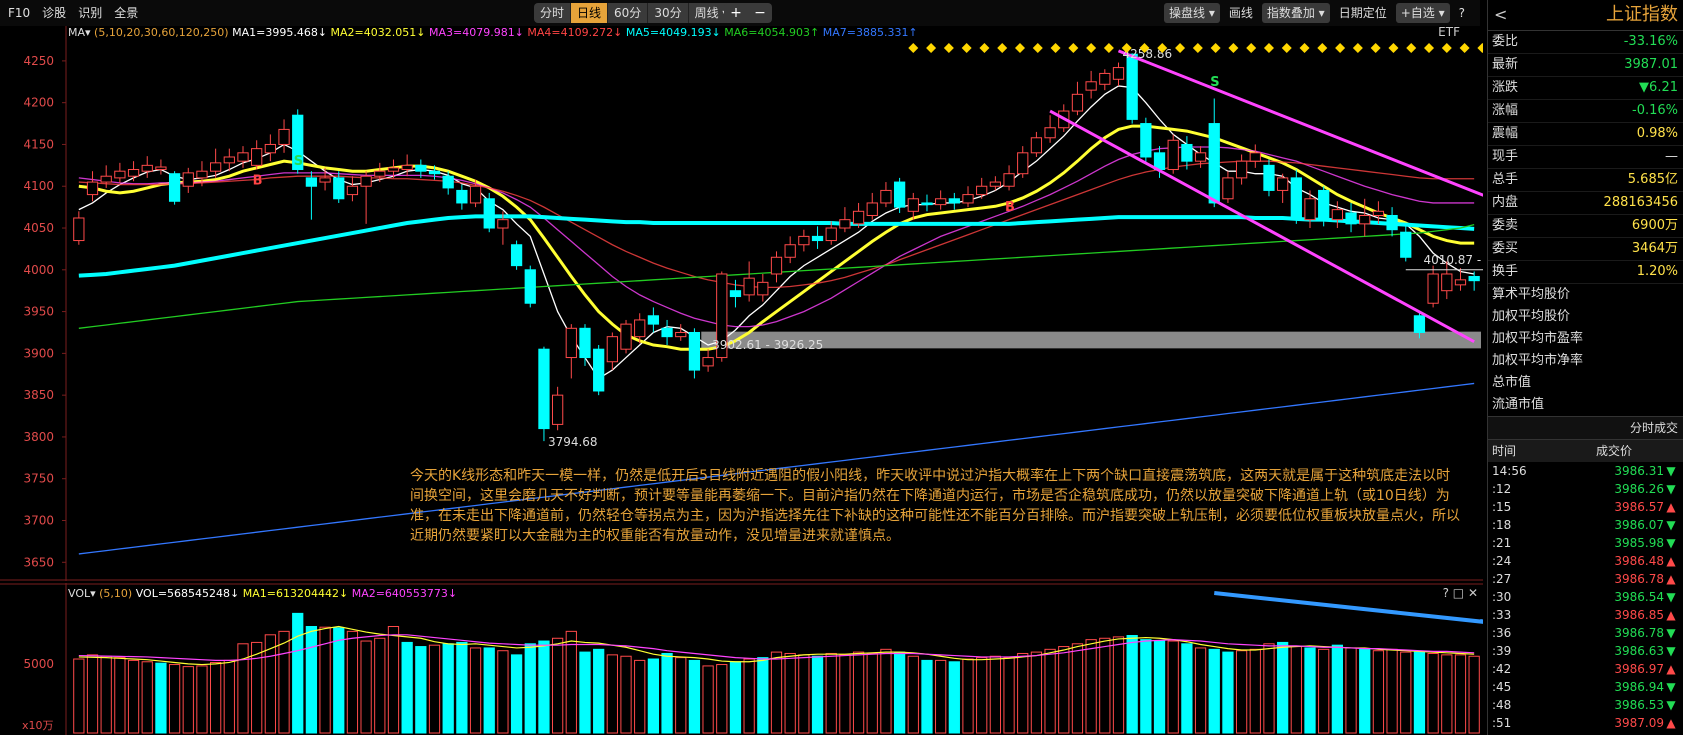 The image size is (1683, 735). I want to click on toolbar-right-item-0: 操盘线 ▾, so click(1192, 13).